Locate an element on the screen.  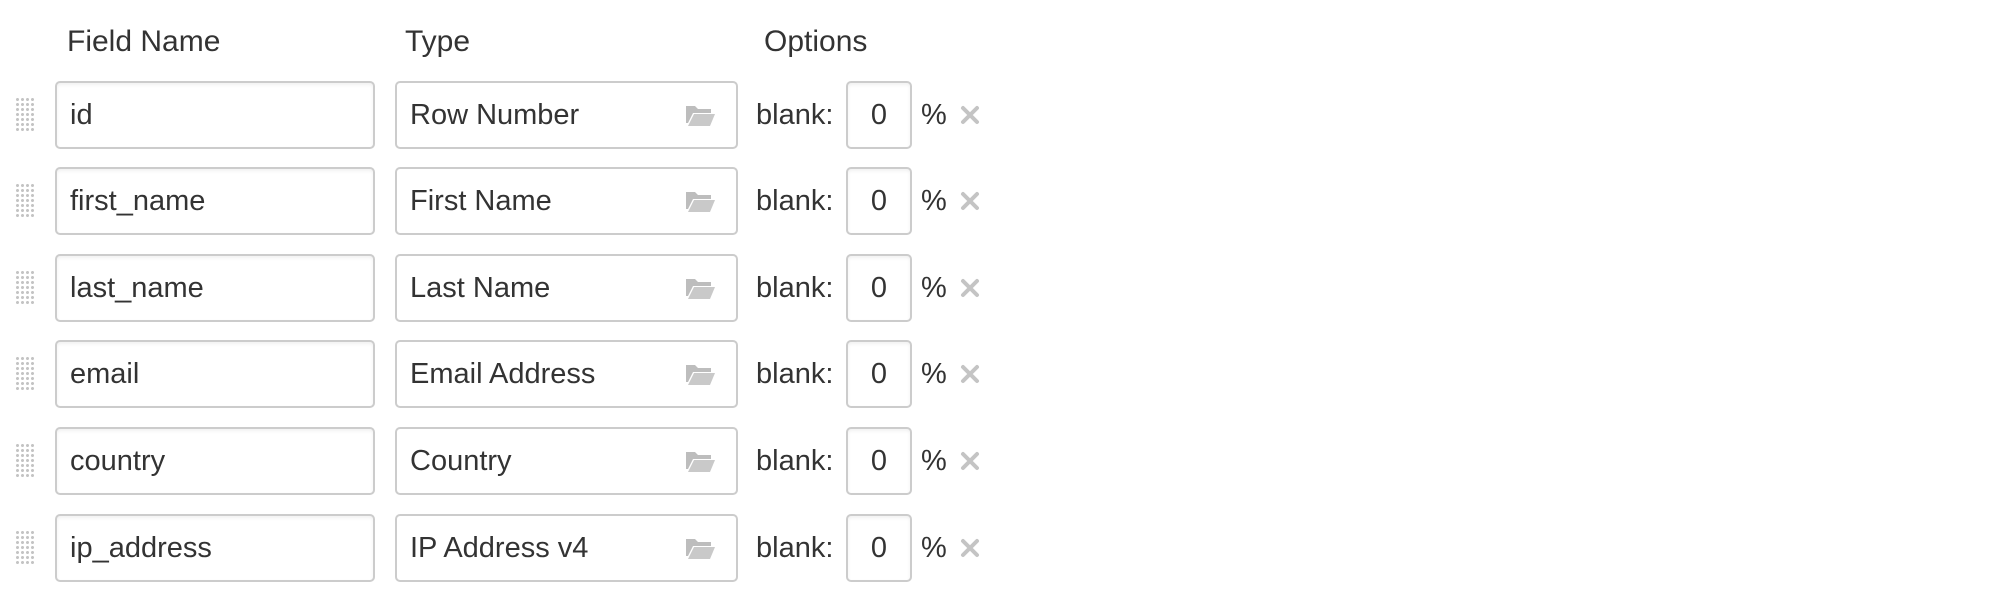
type-label: IP Address v4 is located at coordinates (499, 548).